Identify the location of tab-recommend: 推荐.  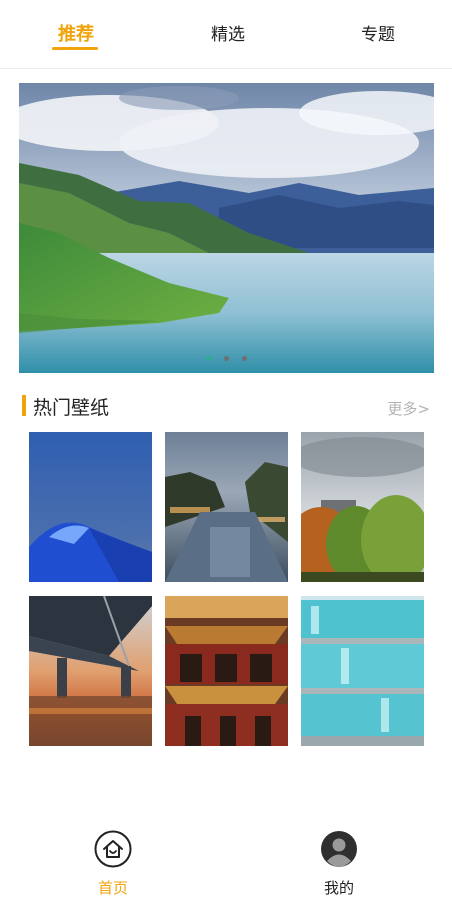
(76, 35).